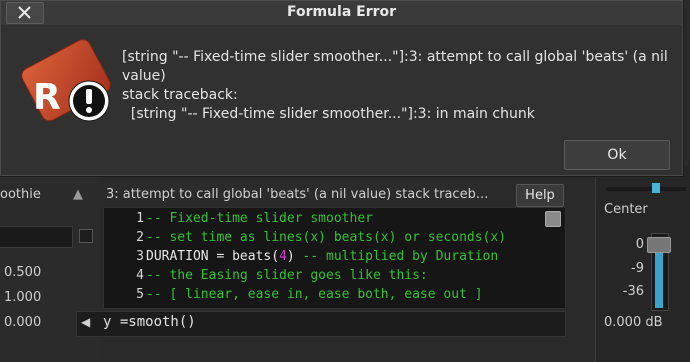 The width and height of the screenshot is (690, 362). I want to click on line-number: 4, so click(140, 275).